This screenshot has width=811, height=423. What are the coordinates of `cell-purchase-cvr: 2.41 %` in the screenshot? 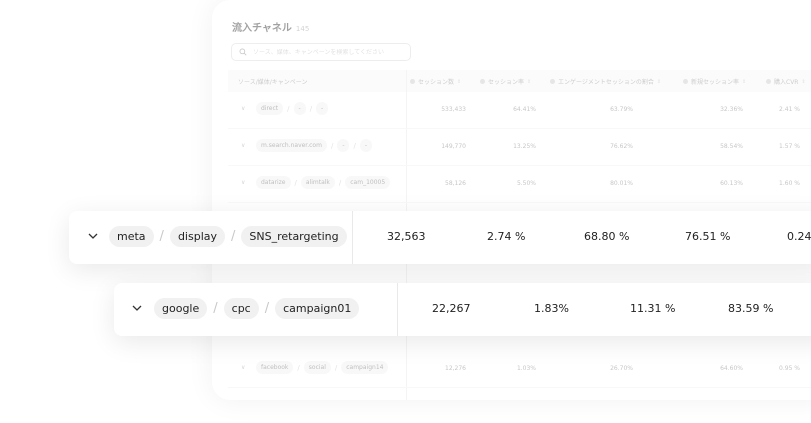 It's located at (789, 109).